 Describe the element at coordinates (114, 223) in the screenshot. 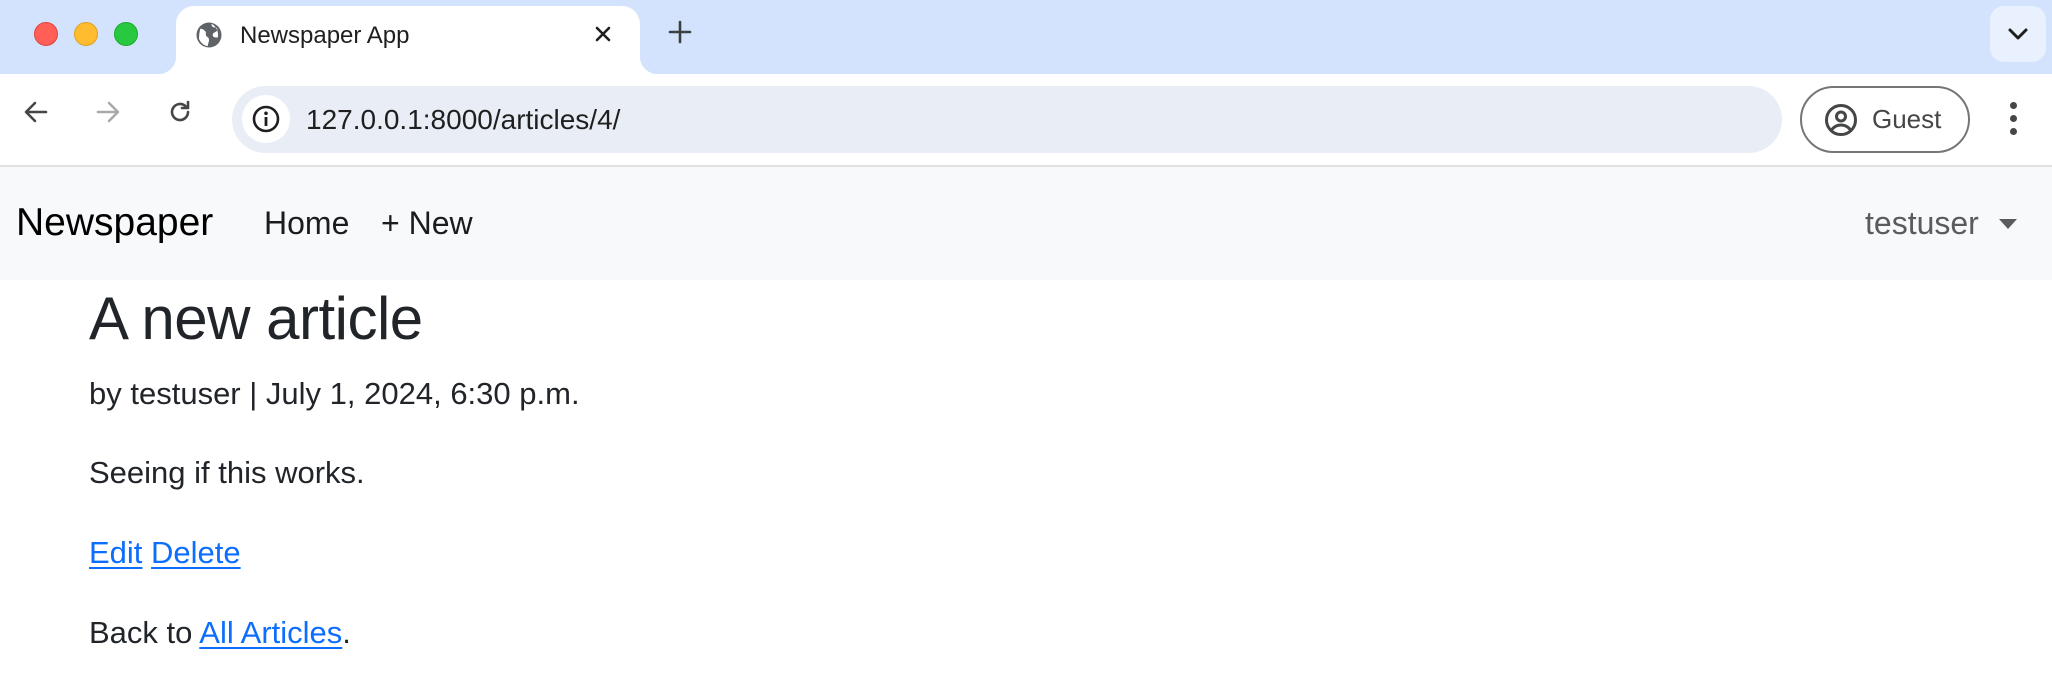

I see `navbar-brand: Newspaper` at that location.